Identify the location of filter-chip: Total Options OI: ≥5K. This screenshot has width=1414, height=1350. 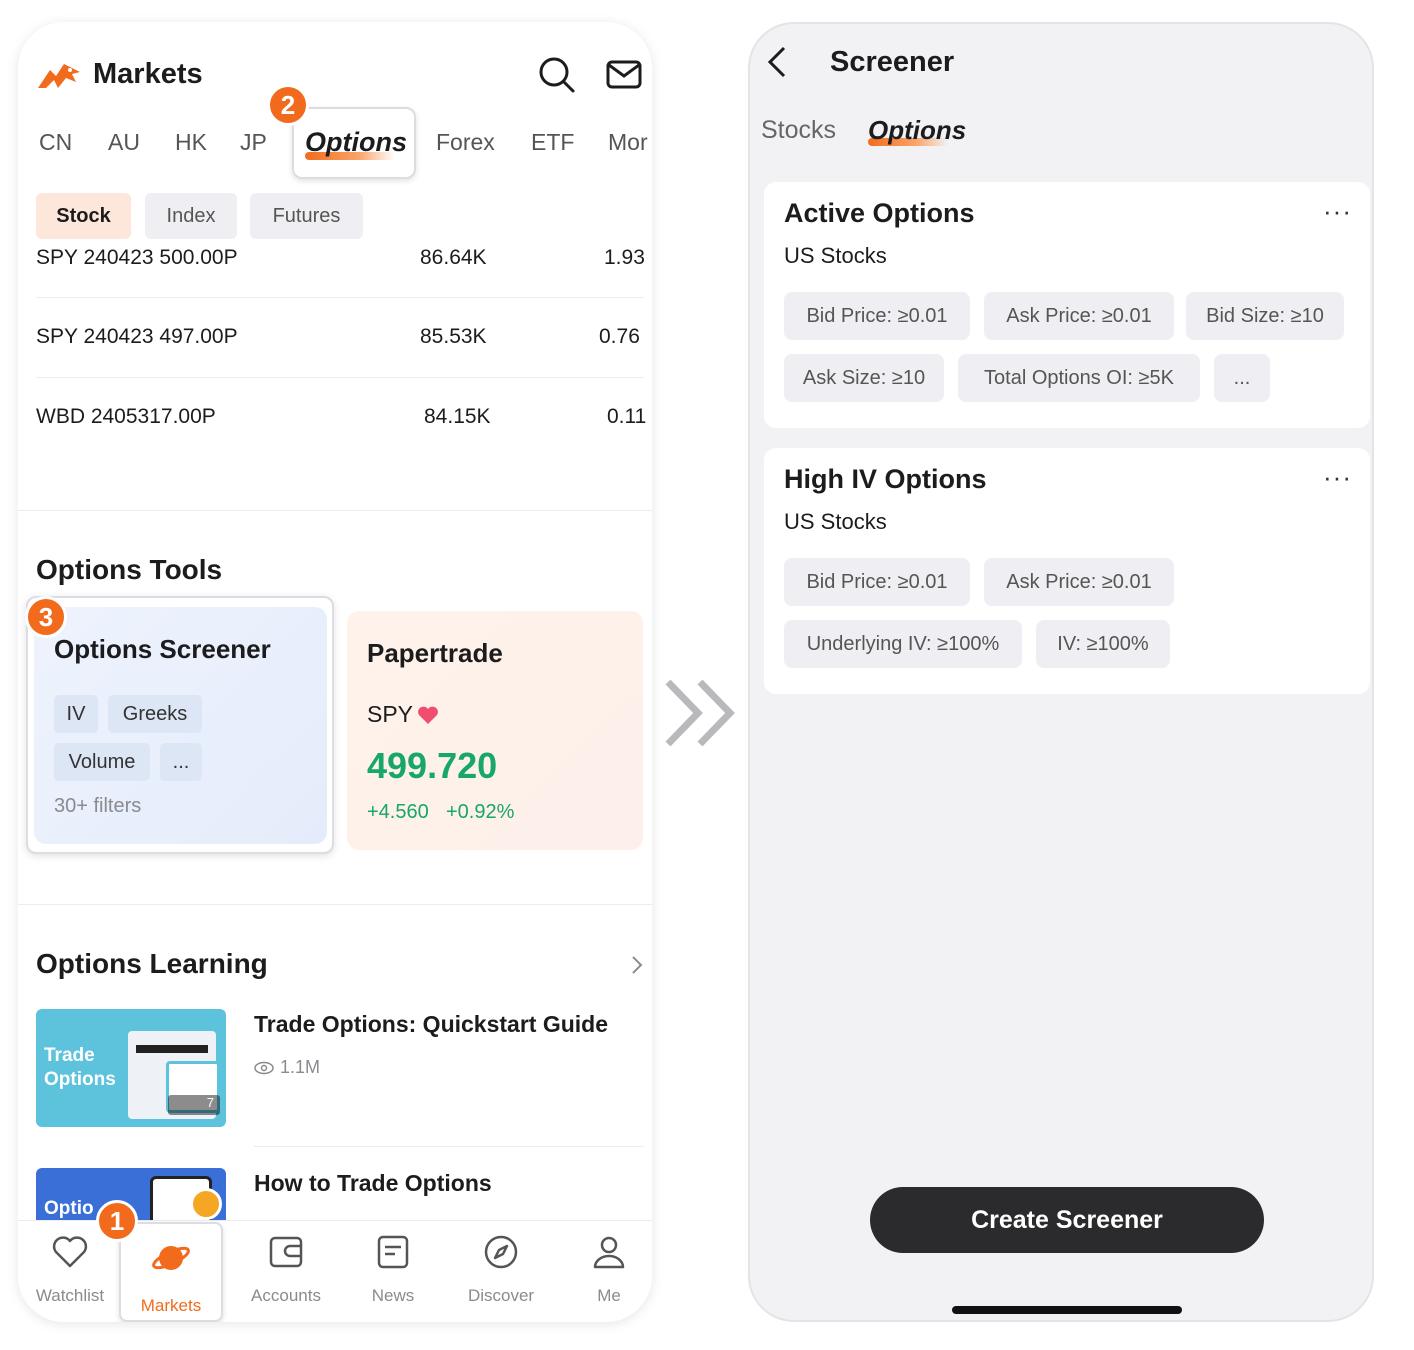
(1079, 378).